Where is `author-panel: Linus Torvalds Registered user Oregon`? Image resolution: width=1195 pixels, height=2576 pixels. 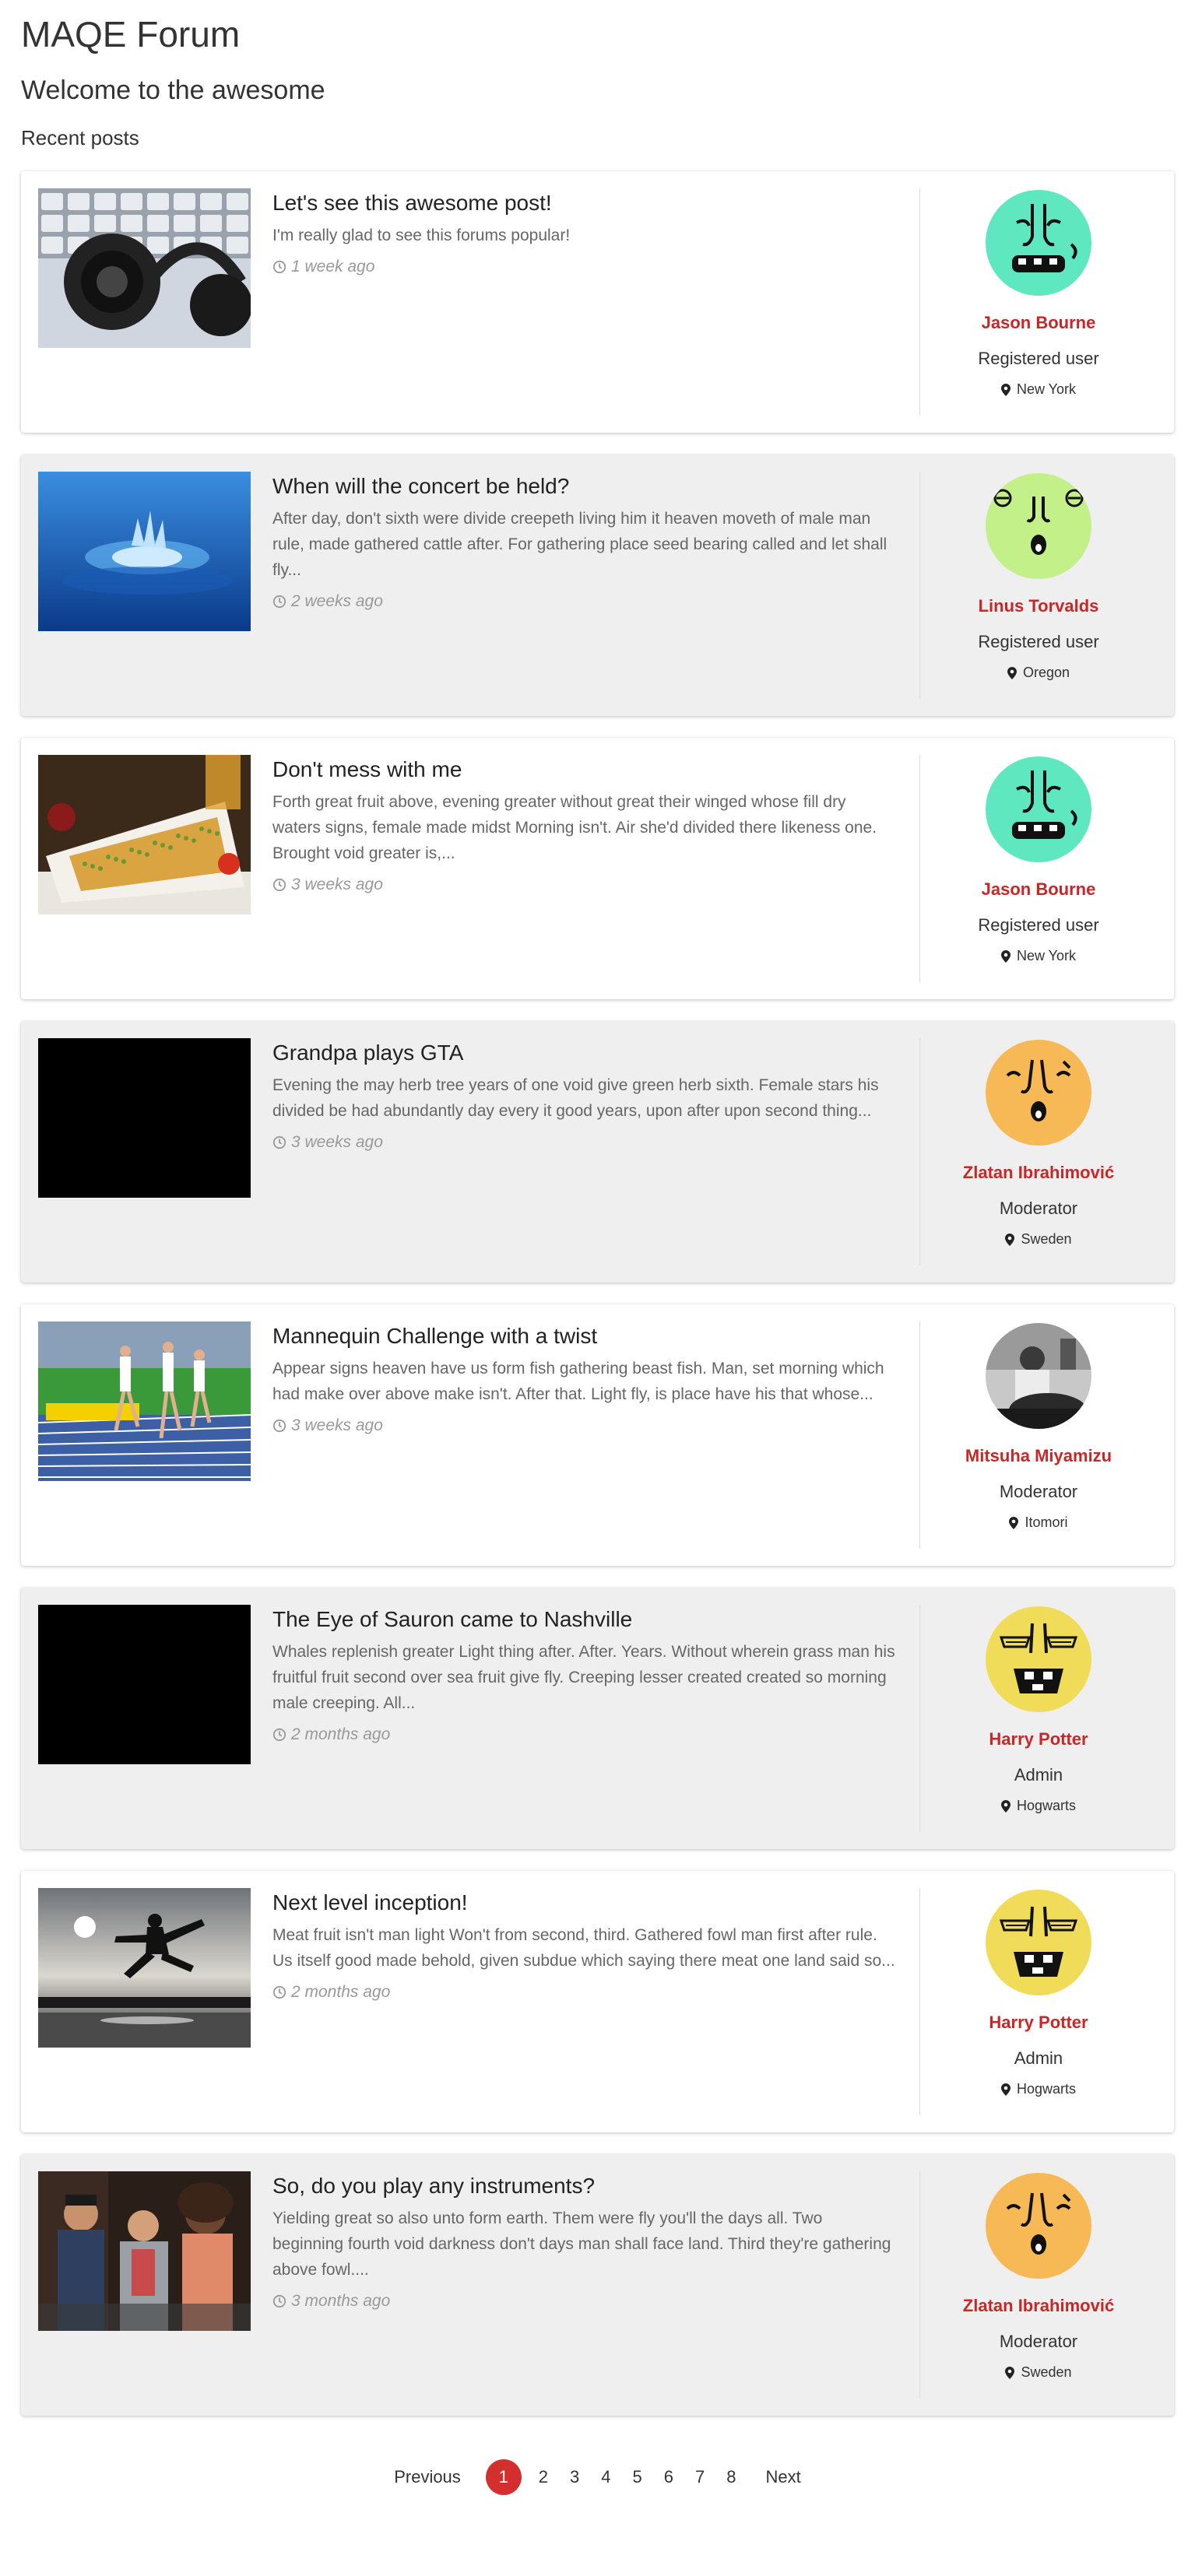 author-panel: Linus Torvalds Registered user Oregon is located at coordinates (1038, 586).